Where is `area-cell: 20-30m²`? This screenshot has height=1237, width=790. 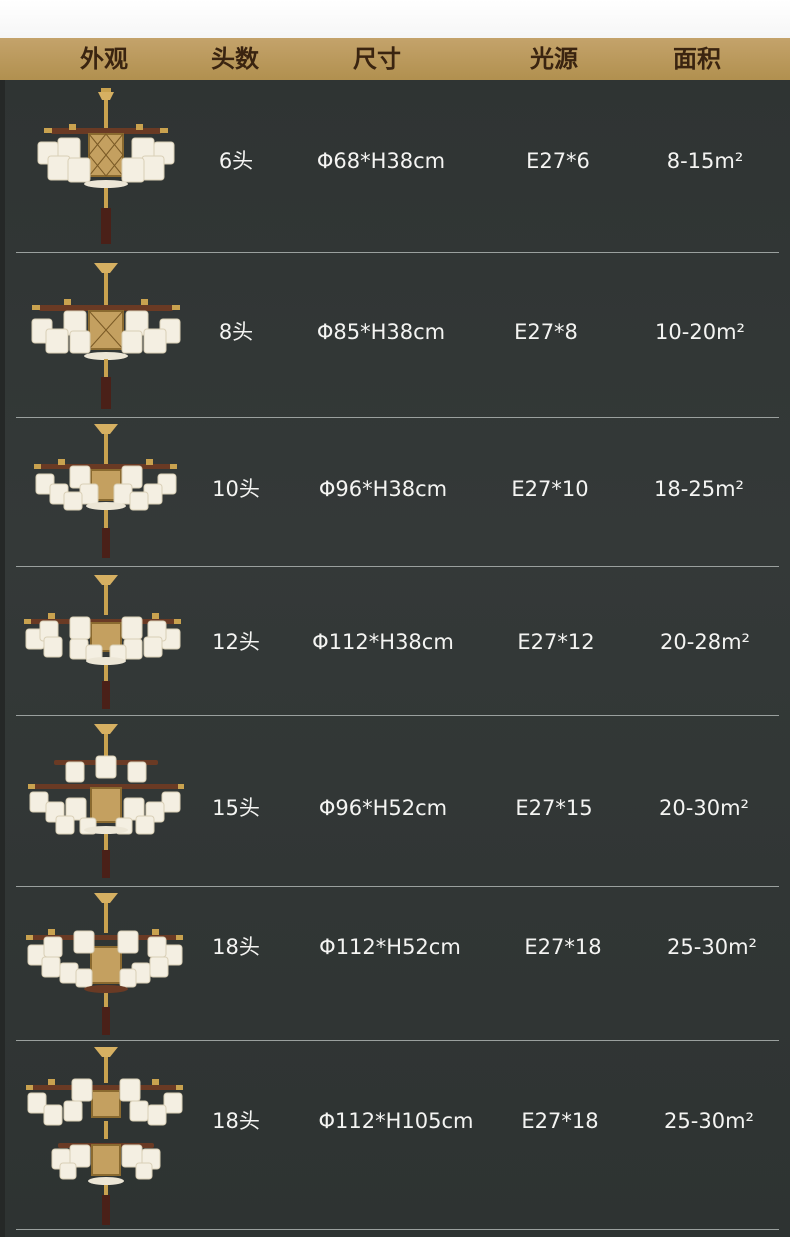 area-cell: 20-30m² is located at coordinates (704, 808).